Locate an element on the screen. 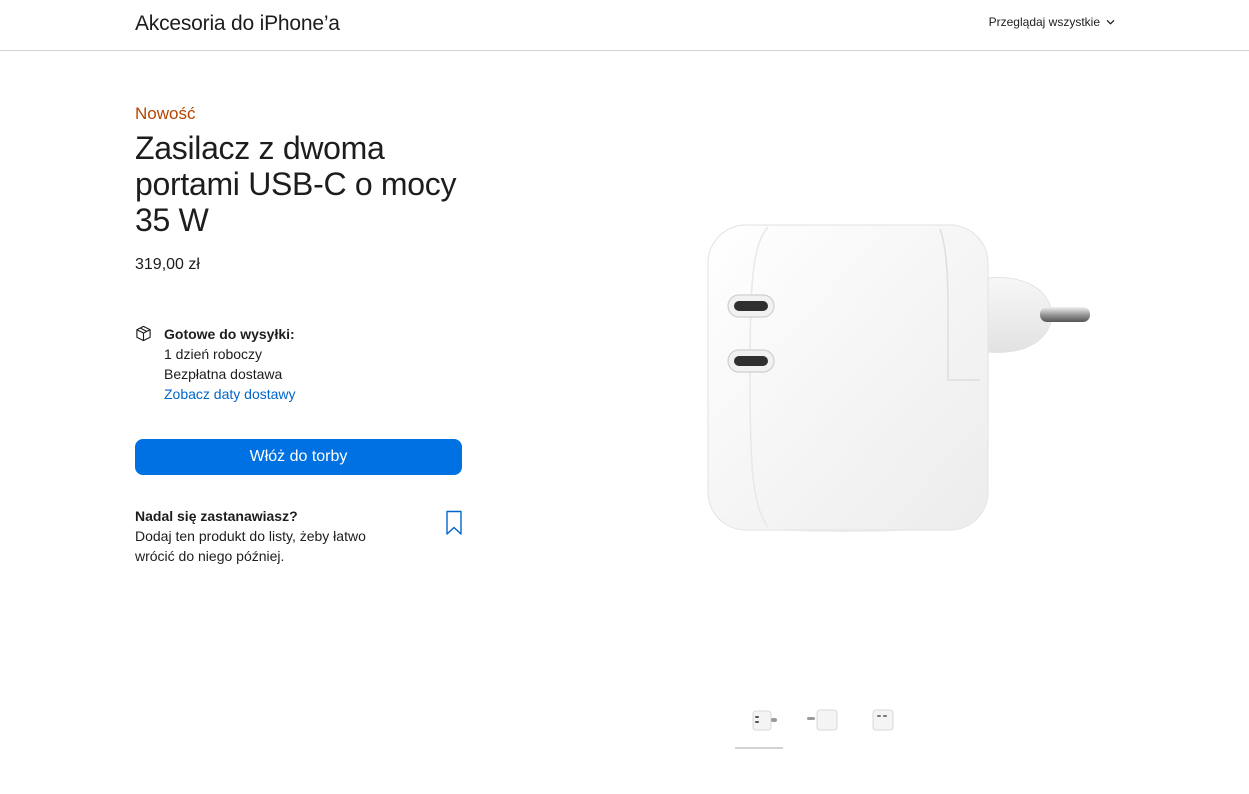  thumbnail-back is located at coordinates (883, 720).